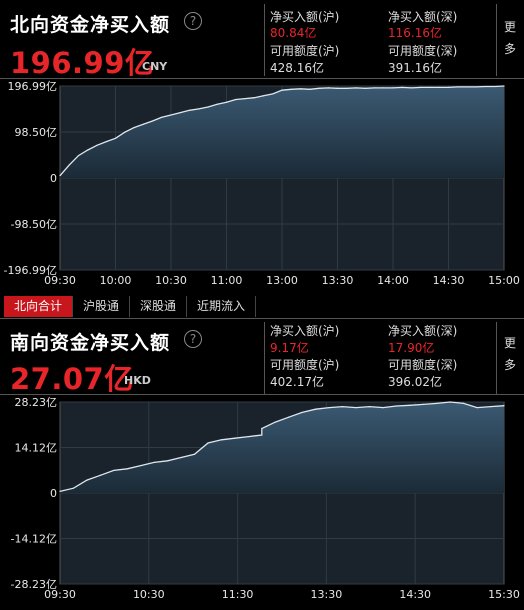 This screenshot has width=524, height=610. Describe the element at coordinates (305, 17) in the screenshot. I see `sh-net-buy-label: 净买入额(沪)` at that location.